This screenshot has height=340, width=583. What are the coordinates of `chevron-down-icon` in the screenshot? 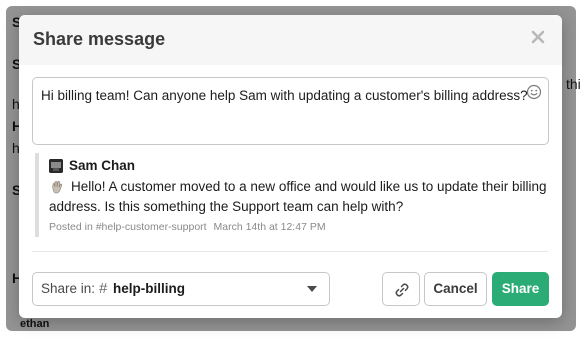 It's located at (312, 289).